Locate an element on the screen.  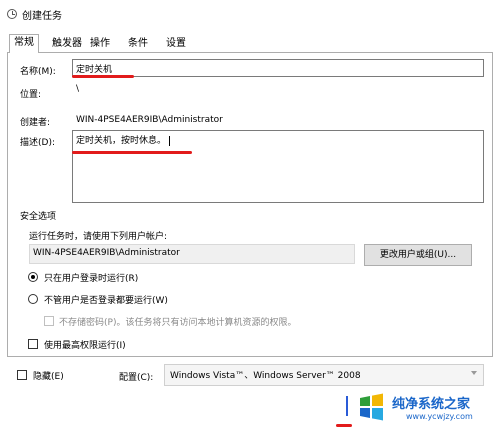
hidden-label: 隐藏(E) is located at coordinates (48, 377).